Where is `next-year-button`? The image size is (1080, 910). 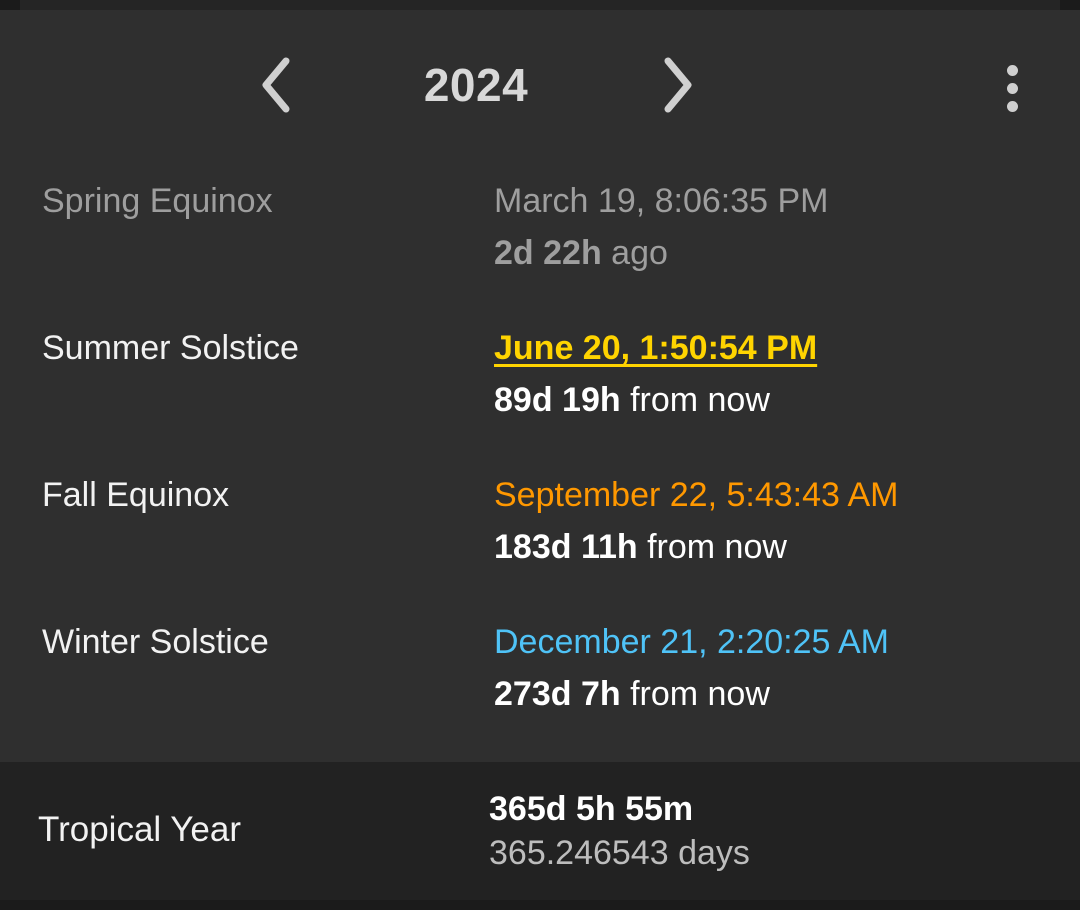
next-year-button is located at coordinates (678, 85).